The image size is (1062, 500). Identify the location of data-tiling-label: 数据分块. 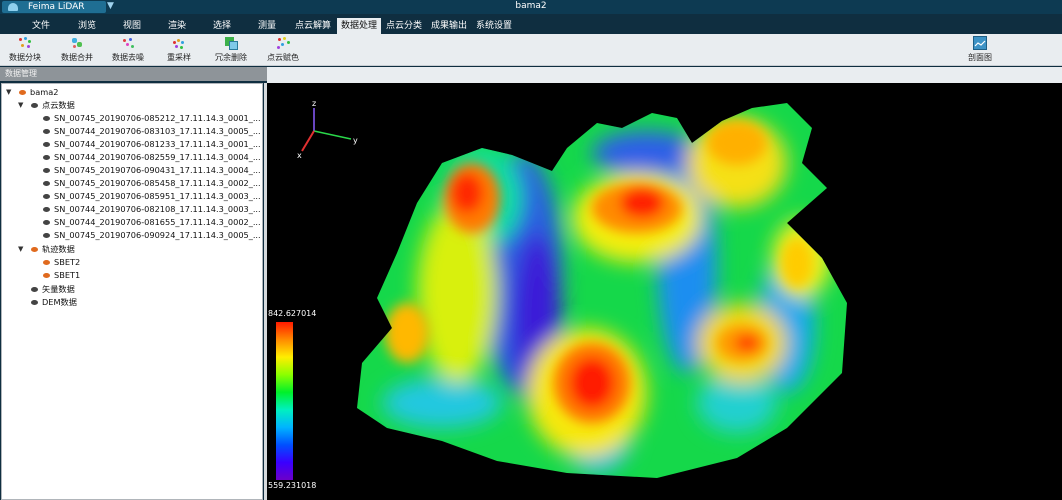
(25, 57).